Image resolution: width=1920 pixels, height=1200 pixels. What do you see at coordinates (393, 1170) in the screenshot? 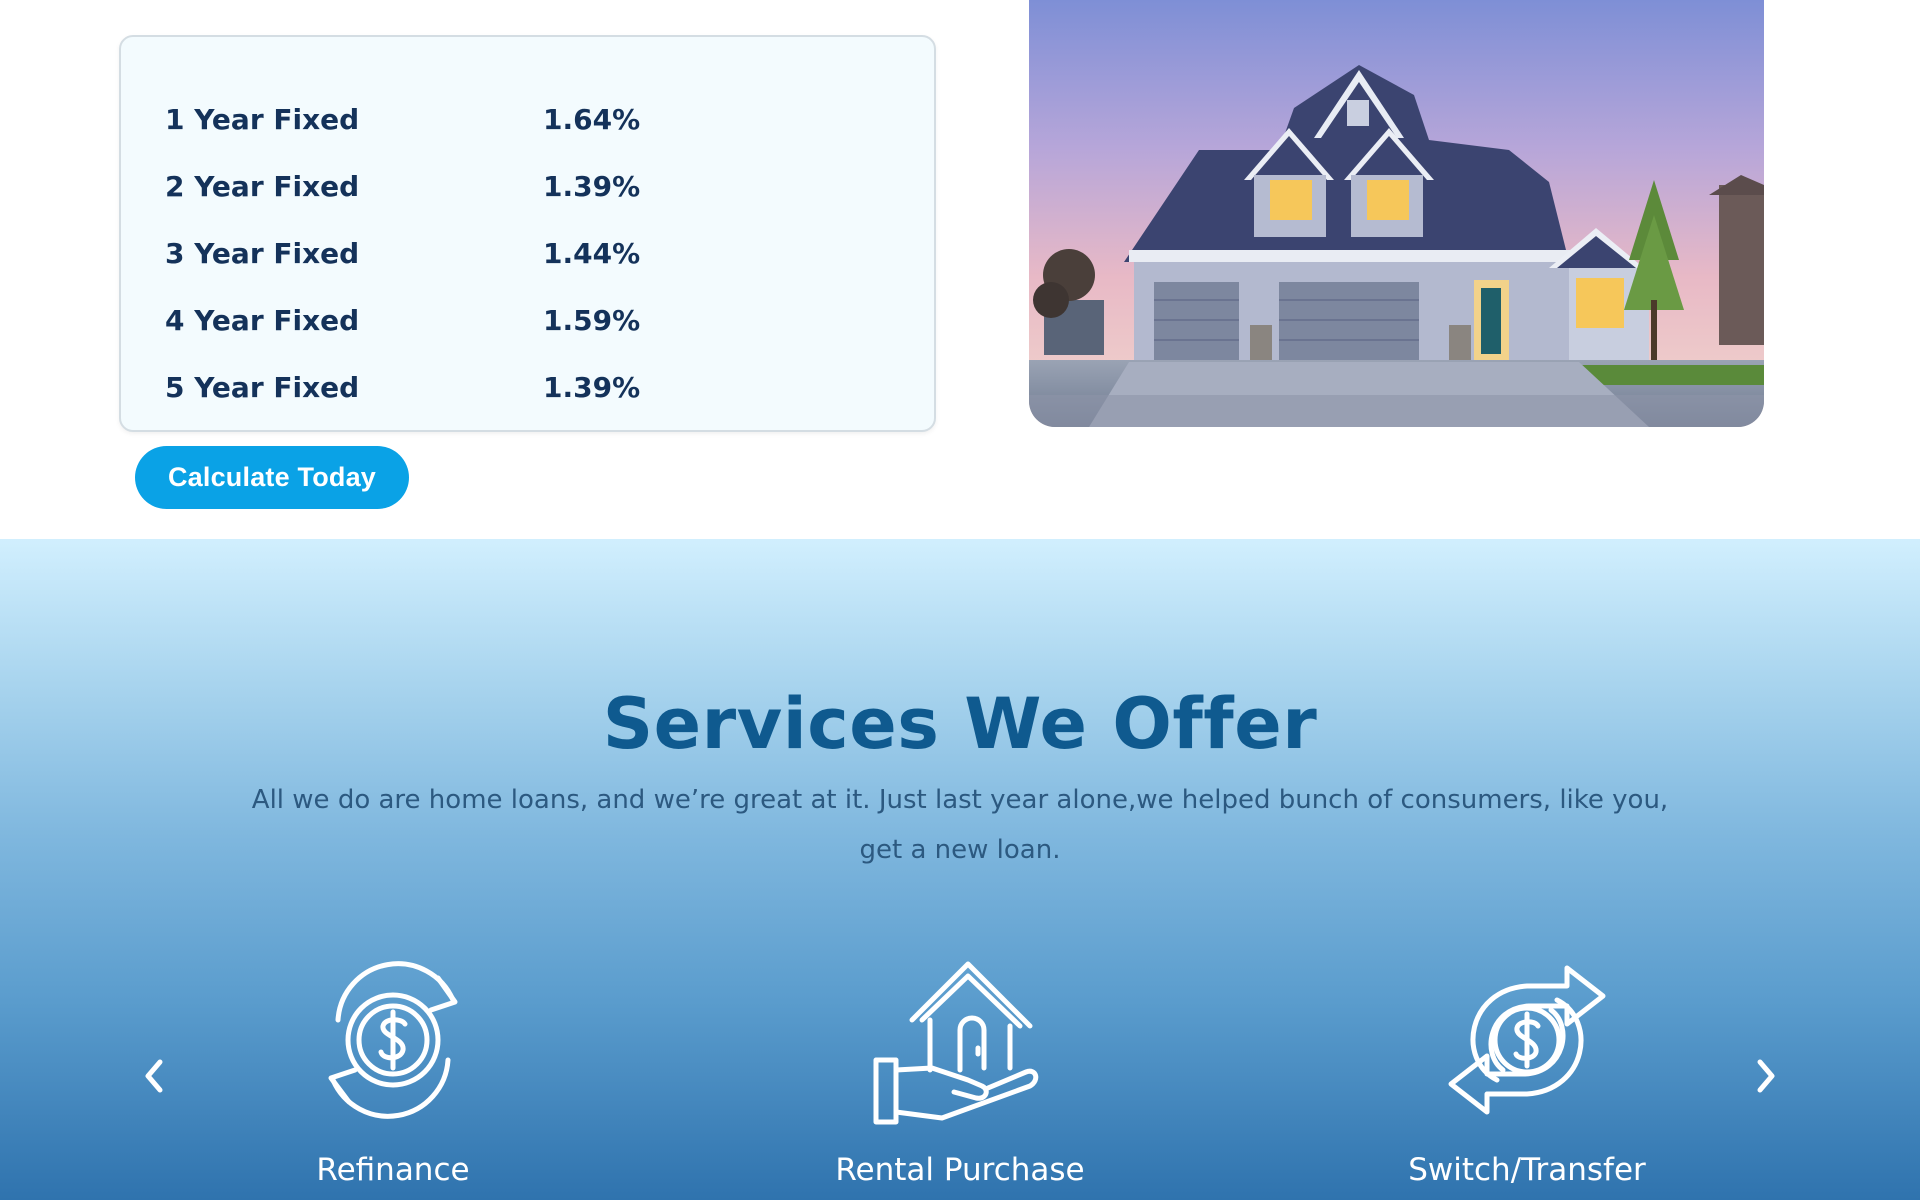
I see `service-label: Refinance` at bounding box center [393, 1170].